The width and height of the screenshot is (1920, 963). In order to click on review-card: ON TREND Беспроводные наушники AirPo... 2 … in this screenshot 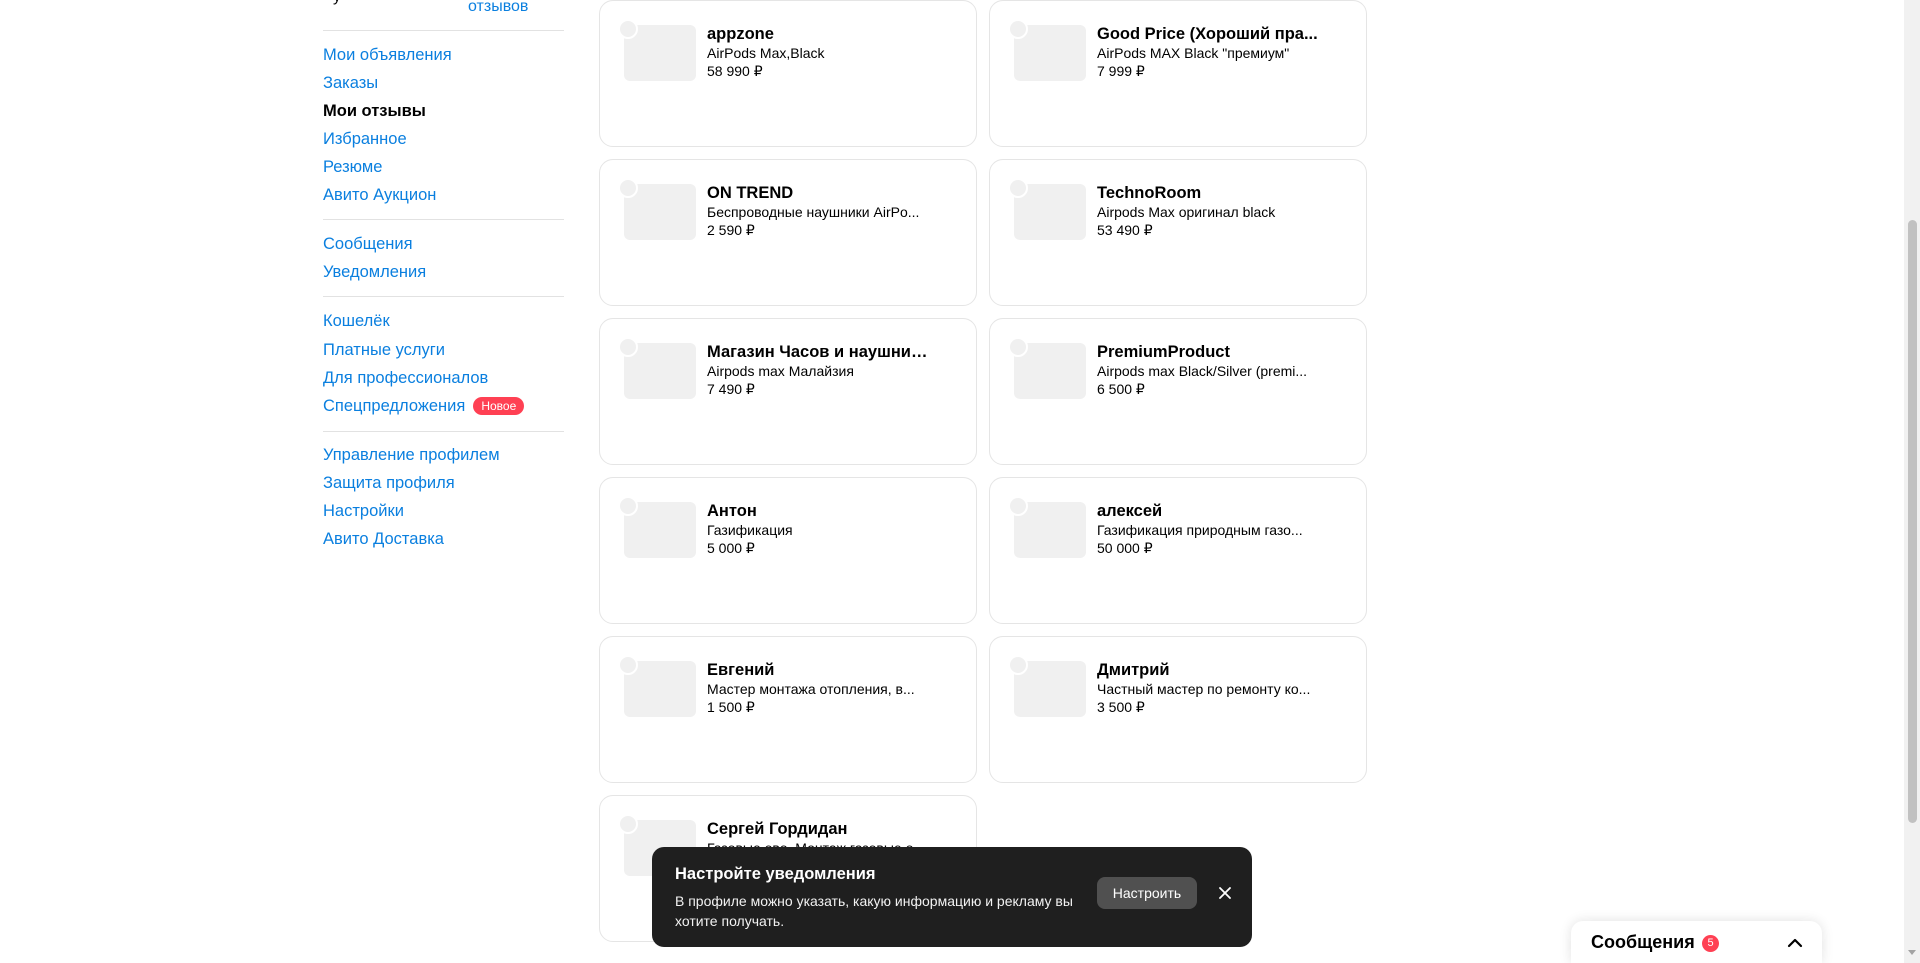, I will do `click(788, 232)`.